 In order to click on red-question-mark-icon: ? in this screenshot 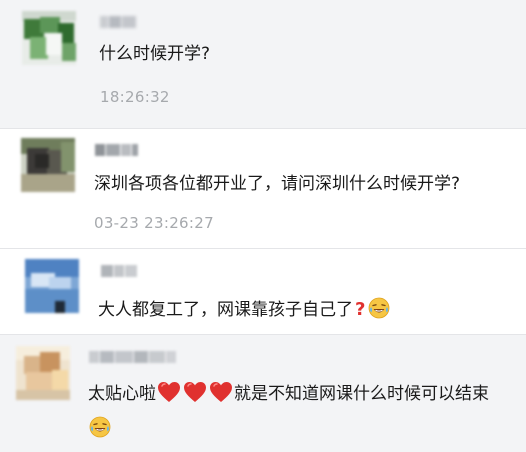, I will do `click(360, 309)`.